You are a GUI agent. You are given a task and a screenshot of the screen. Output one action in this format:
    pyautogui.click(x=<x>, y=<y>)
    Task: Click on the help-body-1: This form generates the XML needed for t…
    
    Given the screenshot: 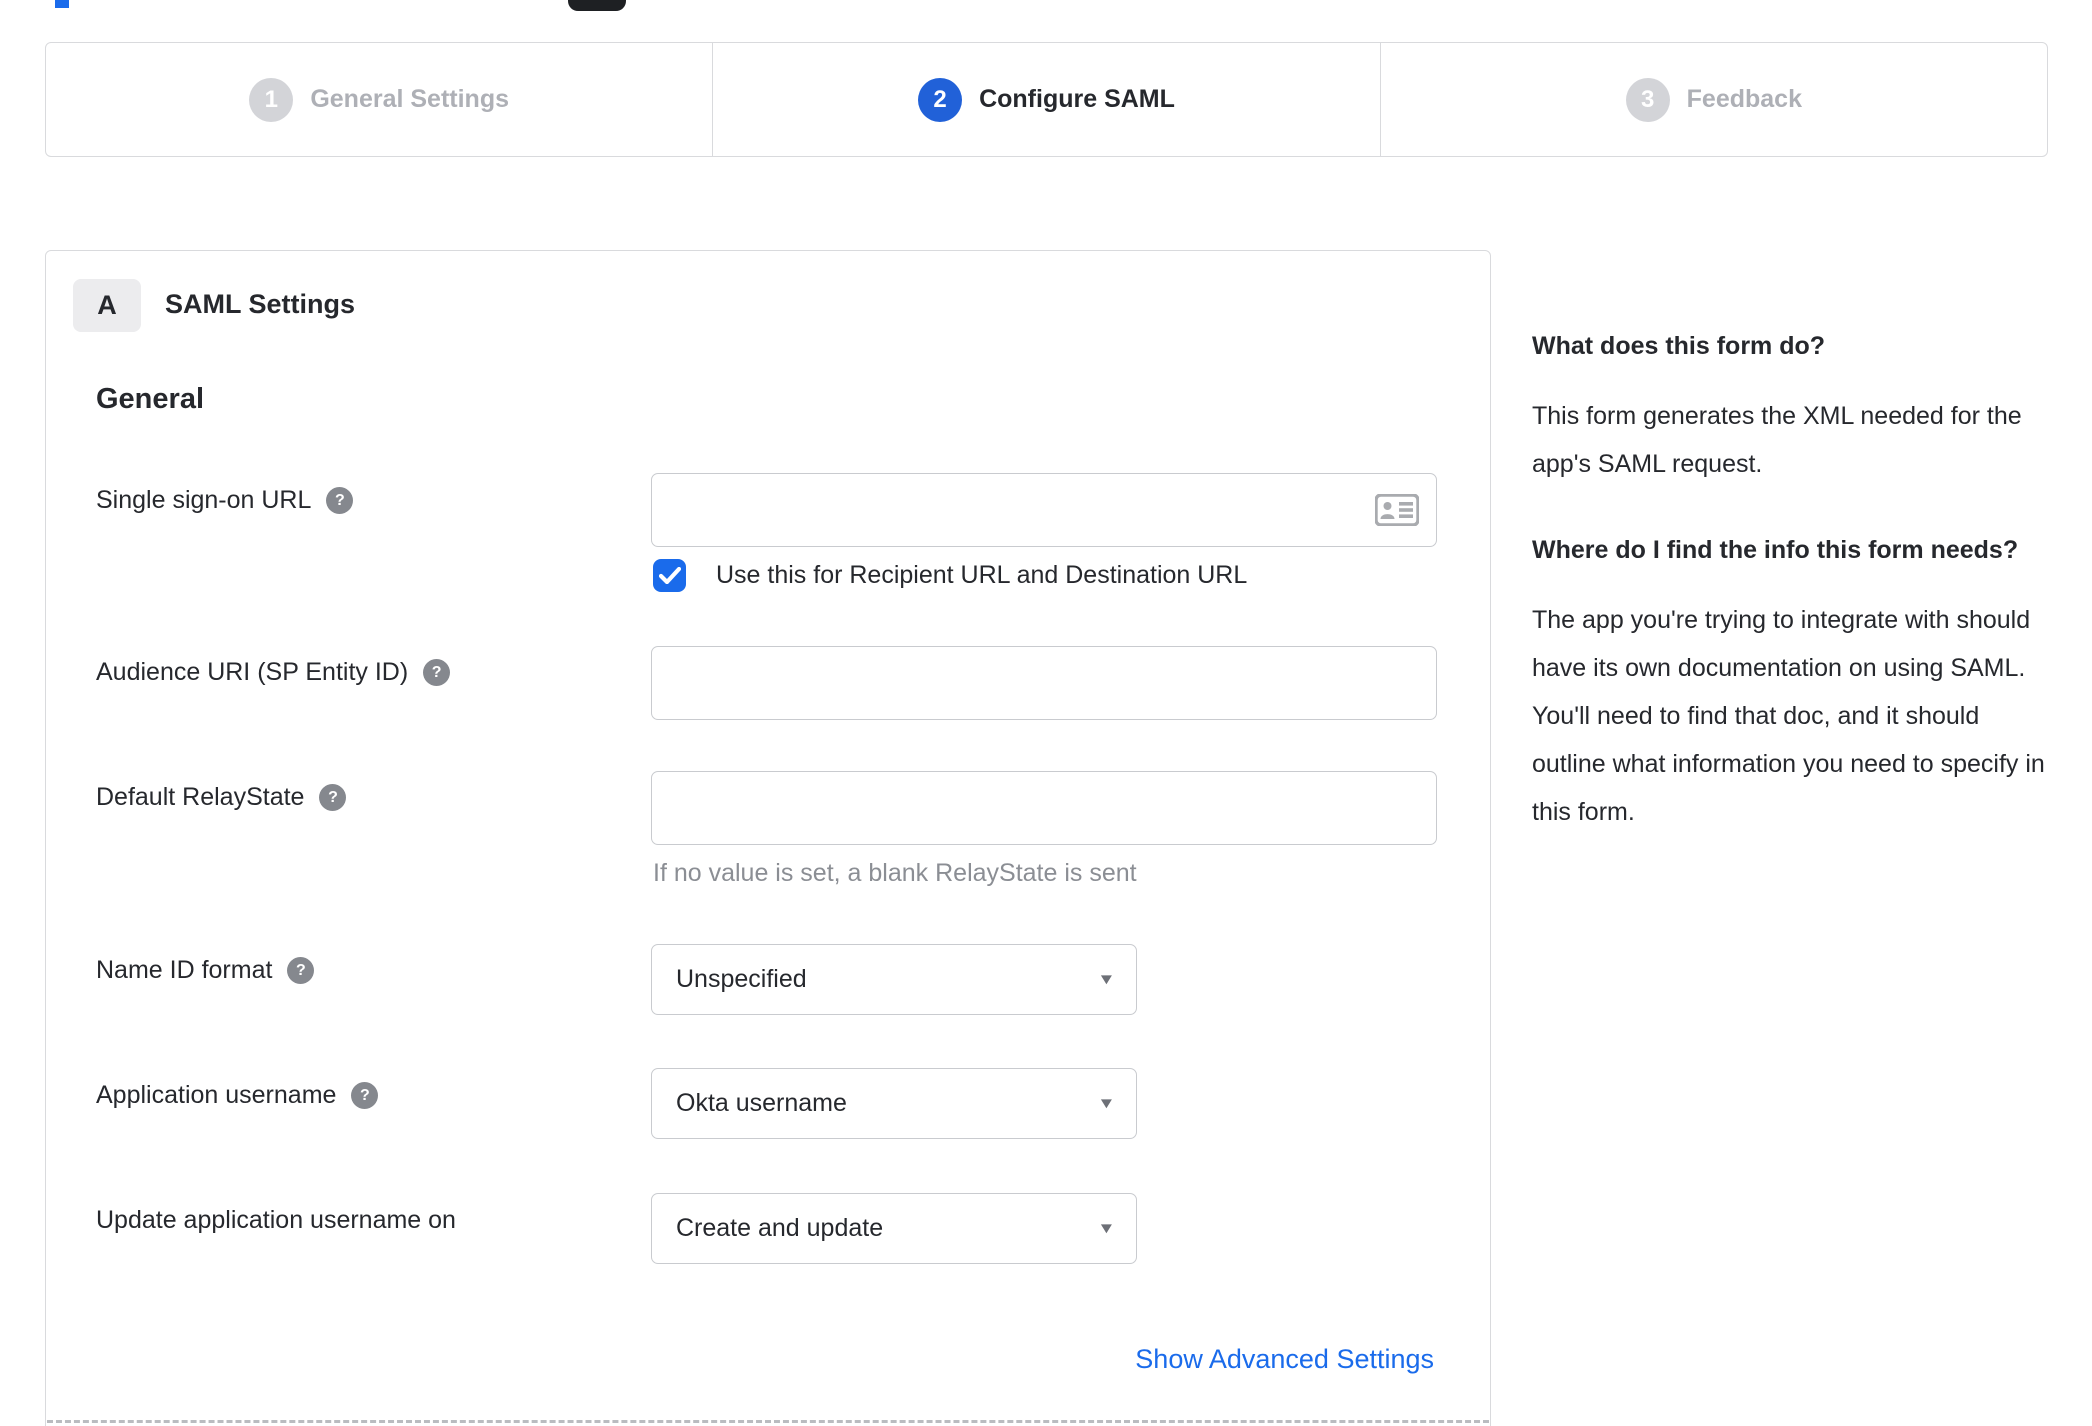 What is the action you would take?
    pyautogui.click(x=1777, y=440)
    